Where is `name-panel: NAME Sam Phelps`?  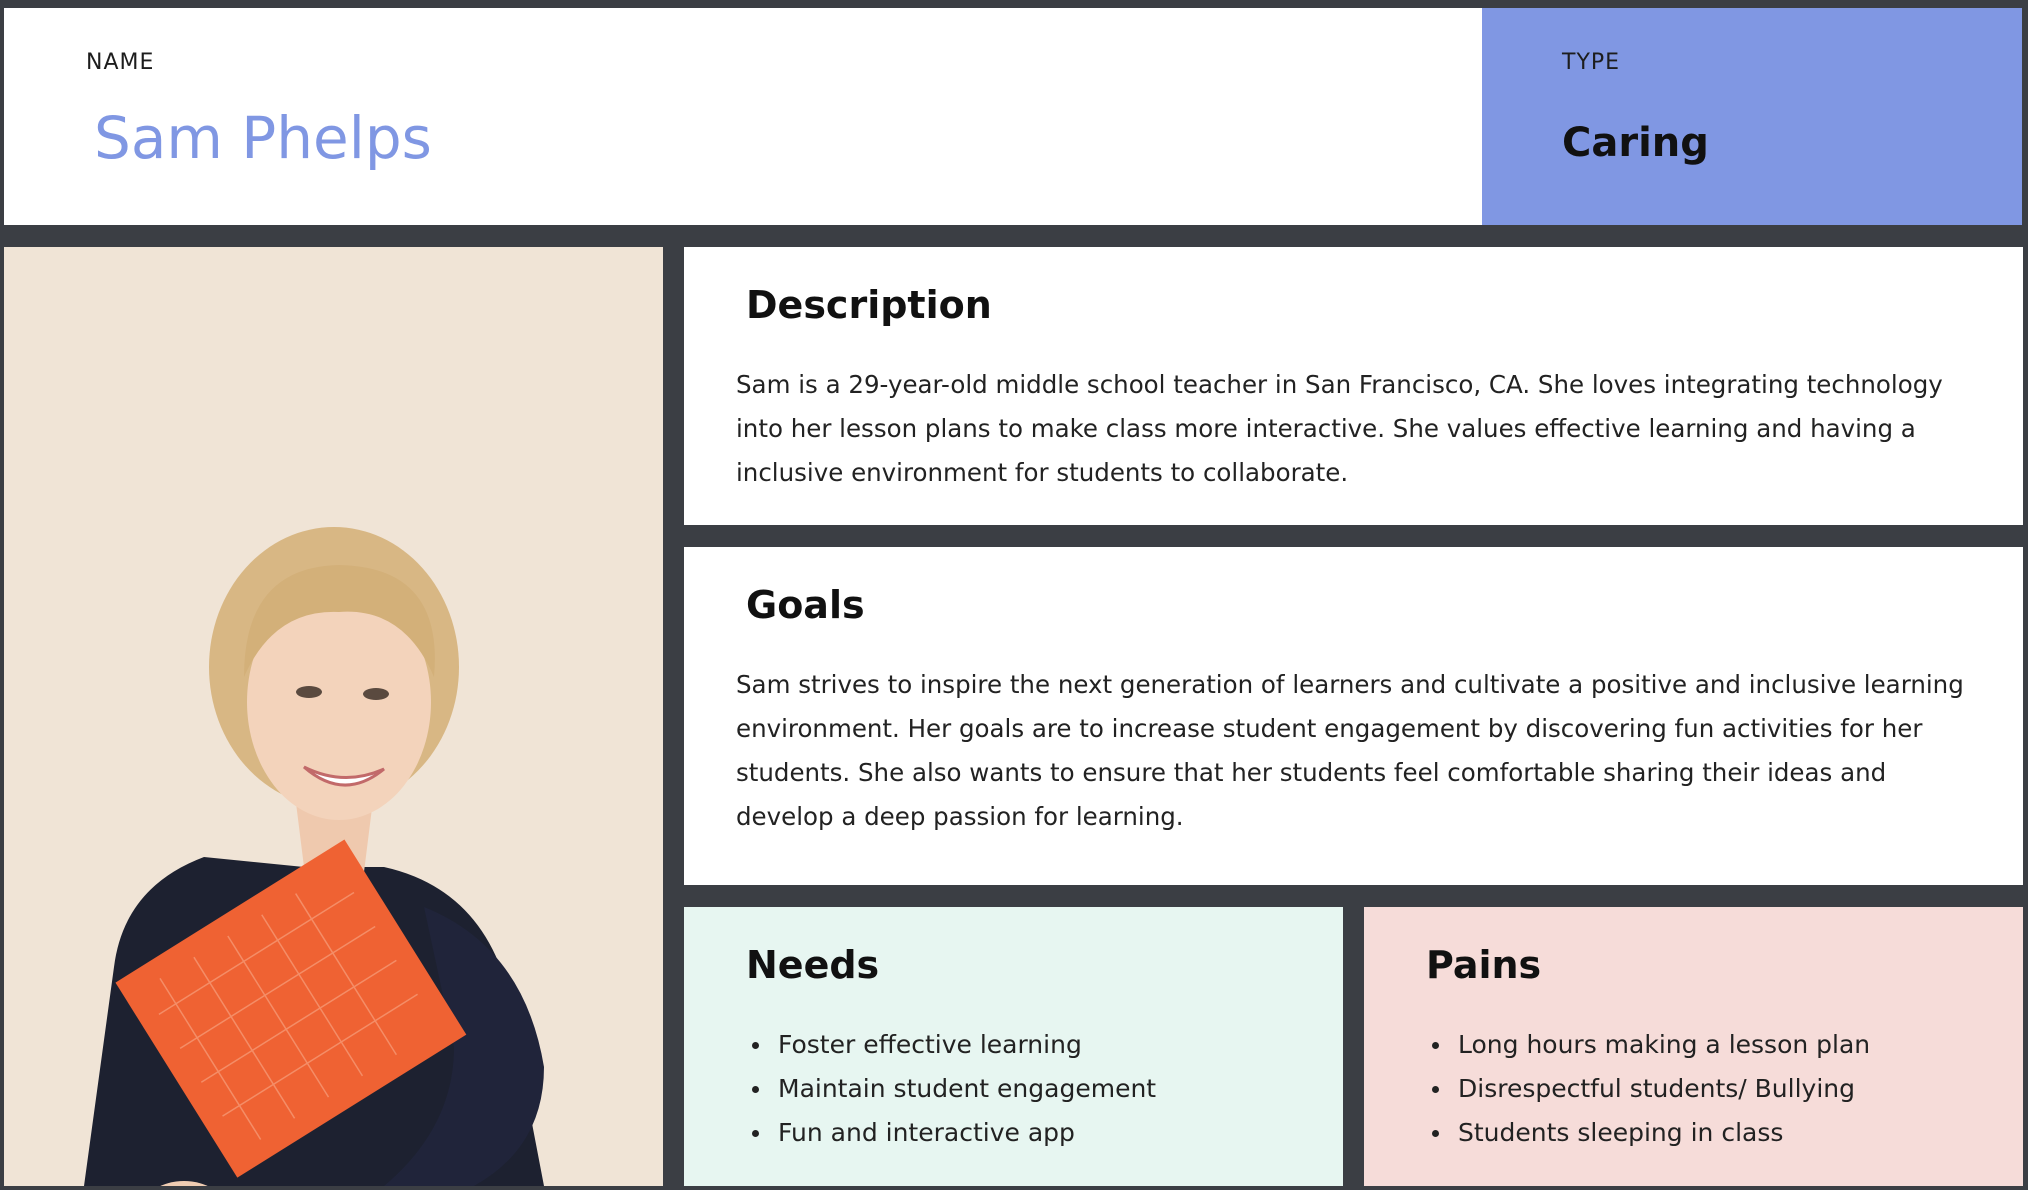 name-panel: NAME Sam Phelps is located at coordinates (743, 116).